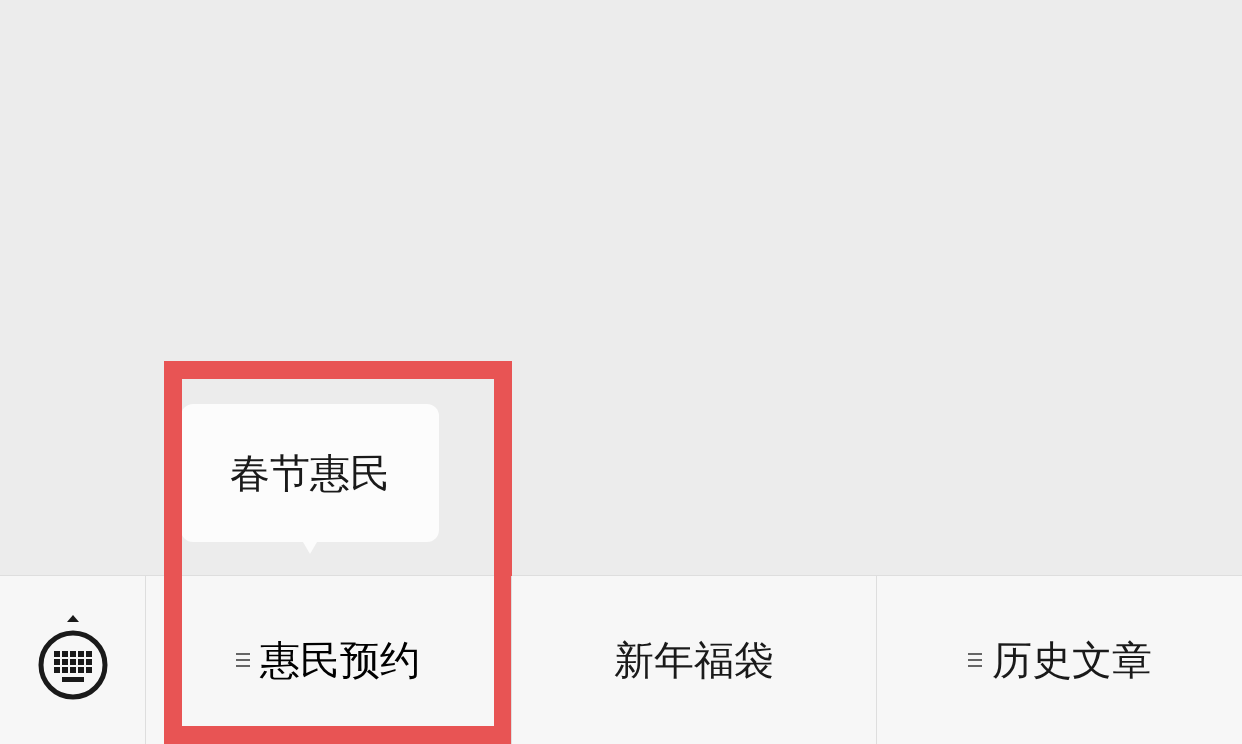 The height and width of the screenshot is (744, 1242). Describe the element at coordinates (310, 473) in the screenshot. I see `submenu-item: 春节惠民` at that location.